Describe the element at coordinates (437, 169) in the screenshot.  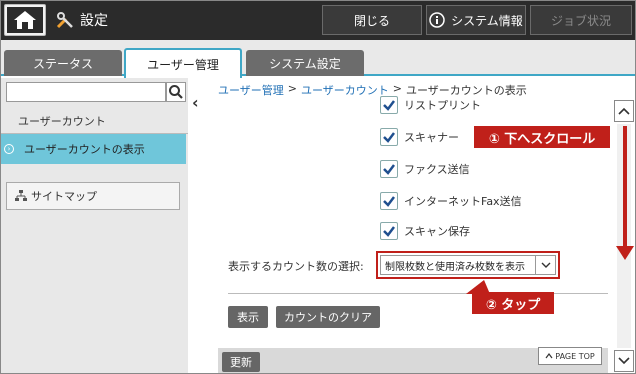
I see `checkbox-label: ファクス送信` at that location.